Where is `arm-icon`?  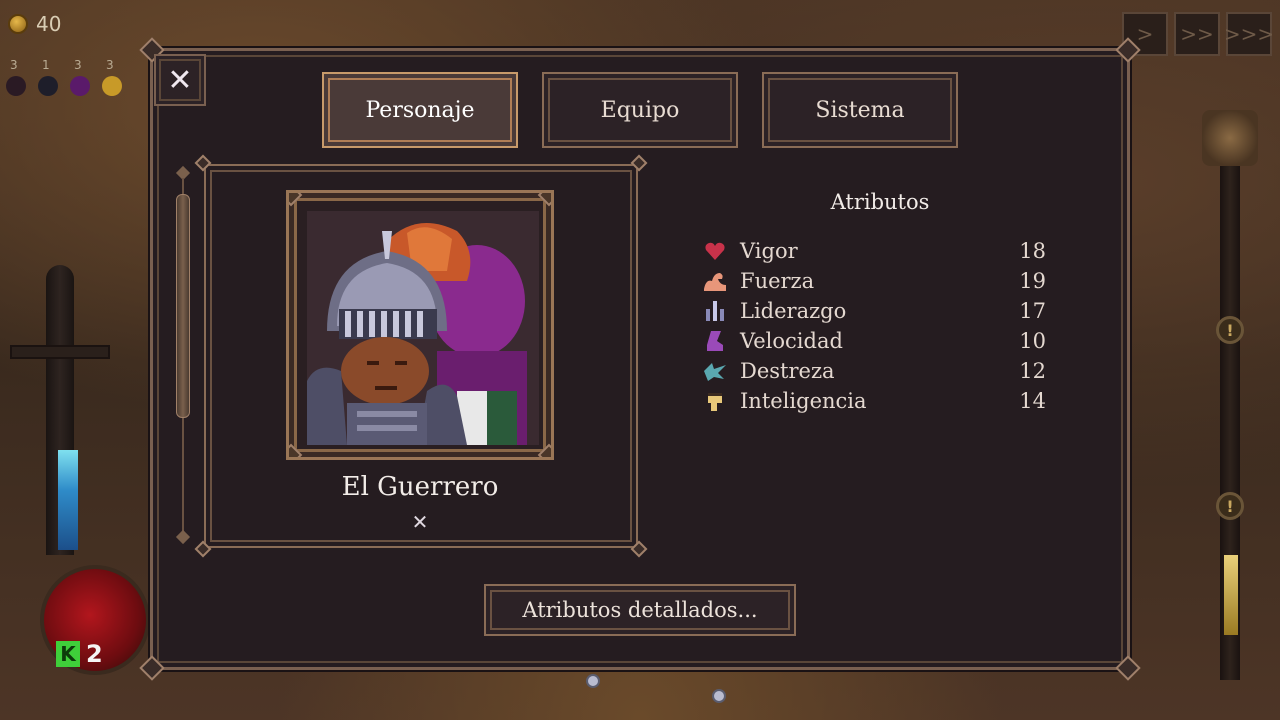 arm-icon is located at coordinates (715, 281).